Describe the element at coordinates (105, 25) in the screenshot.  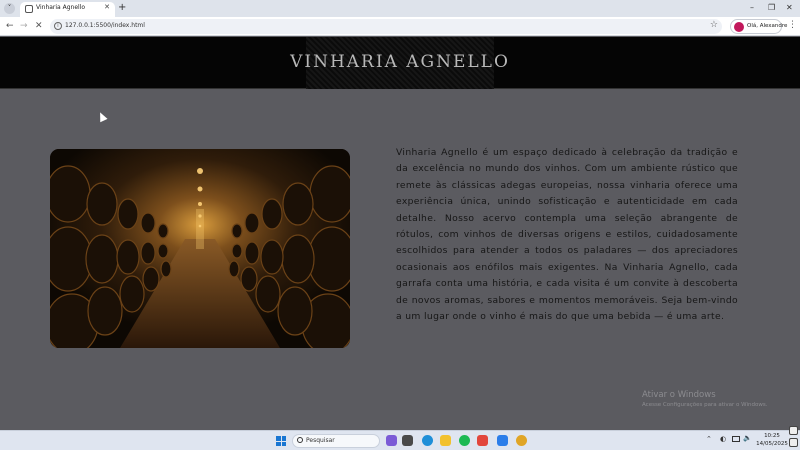
I see `url-text: 127.0.0.1:5500/index.html` at that location.